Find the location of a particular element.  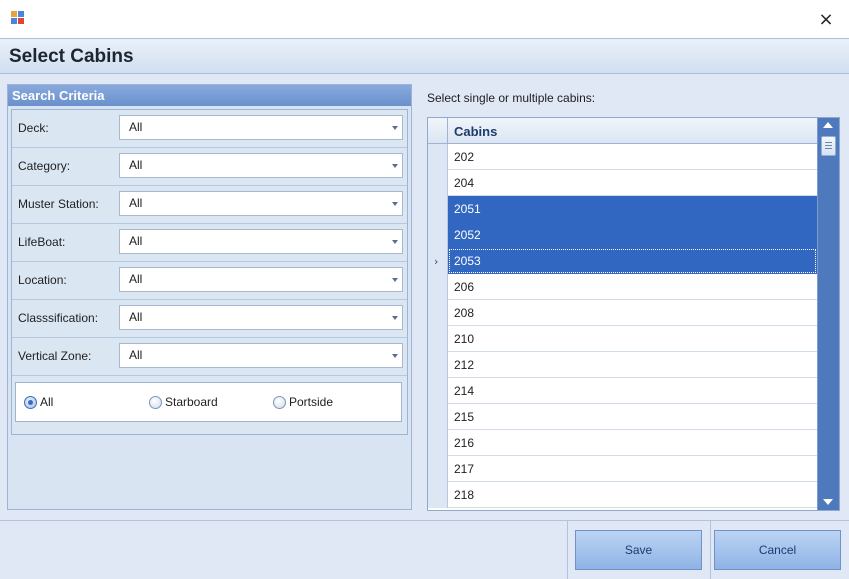

cabin-cell: 212 is located at coordinates (632, 365).